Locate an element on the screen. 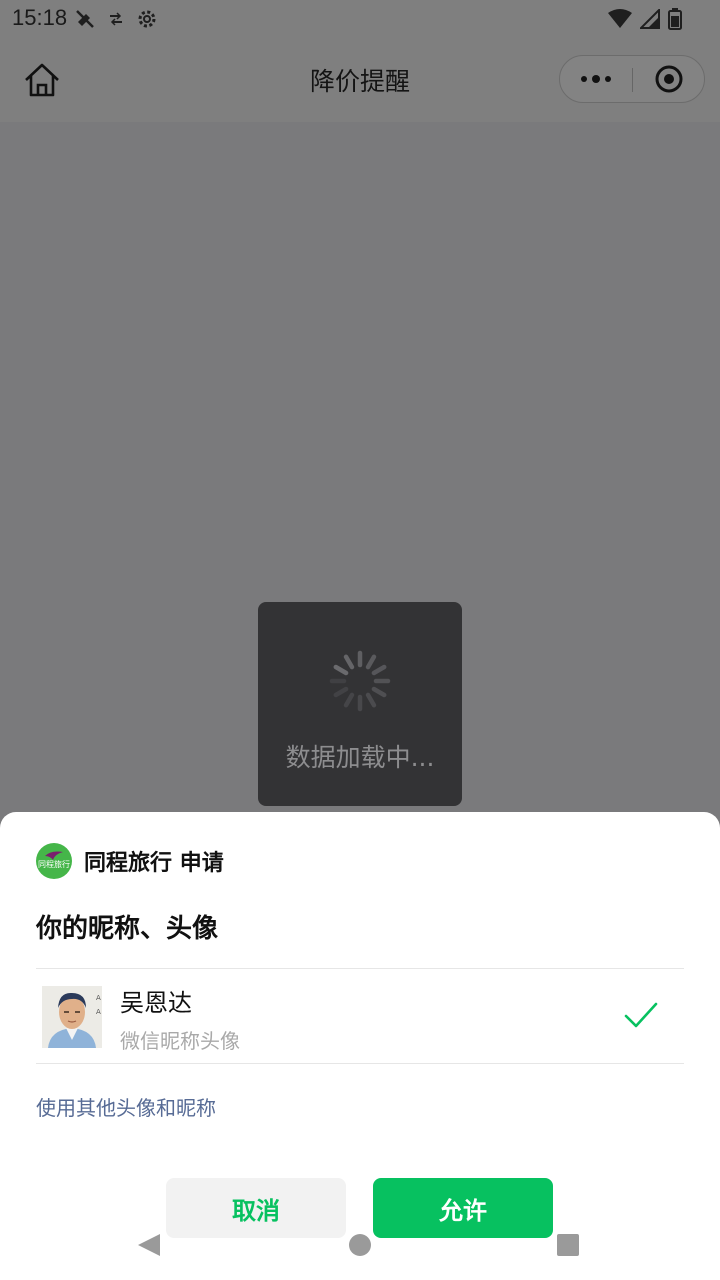 The width and height of the screenshot is (720, 1280). home-circle-icon is located at coordinates (360, 1245).